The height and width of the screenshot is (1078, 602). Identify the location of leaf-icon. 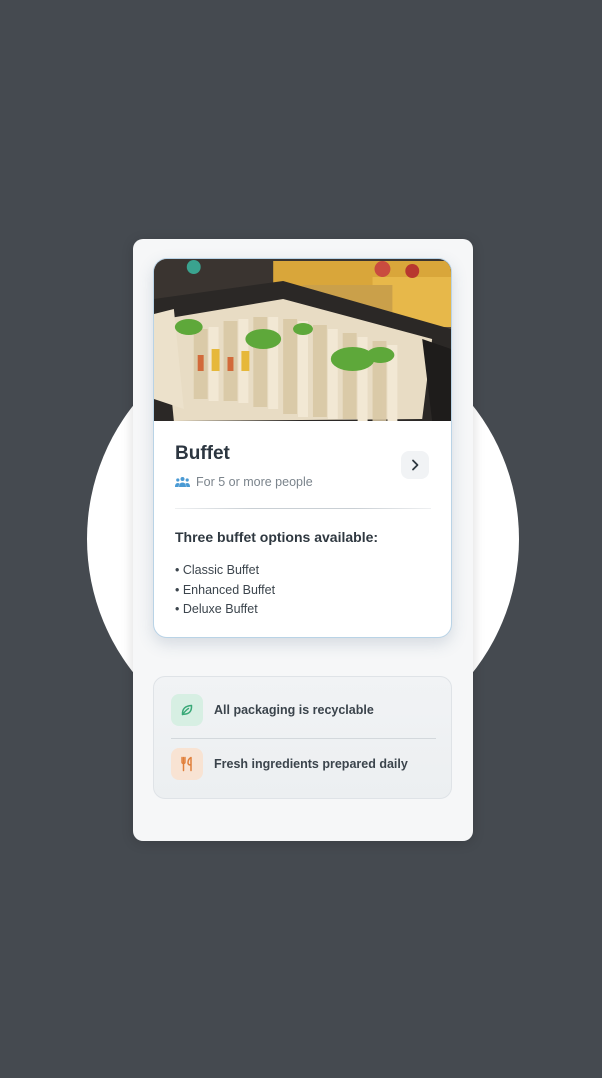
(187, 710).